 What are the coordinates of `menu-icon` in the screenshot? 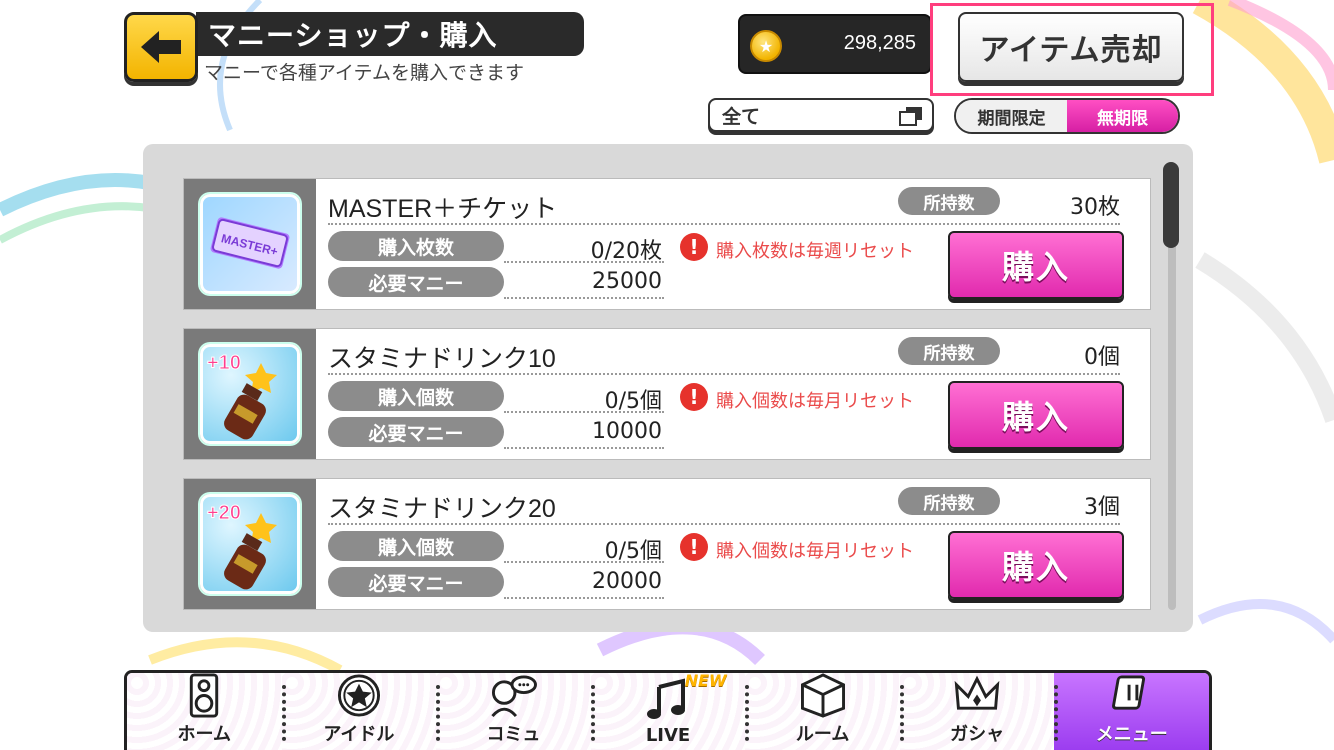 It's located at (1128, 692).